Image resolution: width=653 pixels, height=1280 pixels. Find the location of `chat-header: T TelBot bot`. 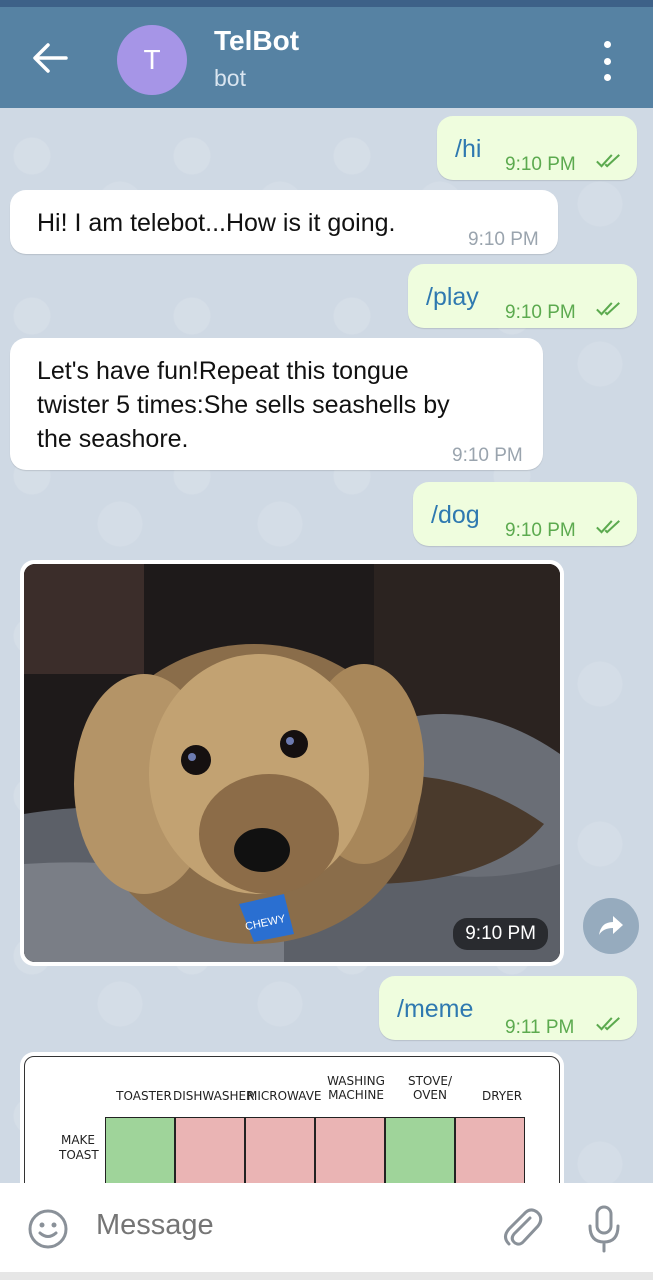

chat-header: T TelBot bot is located at coordinates (326, 57).